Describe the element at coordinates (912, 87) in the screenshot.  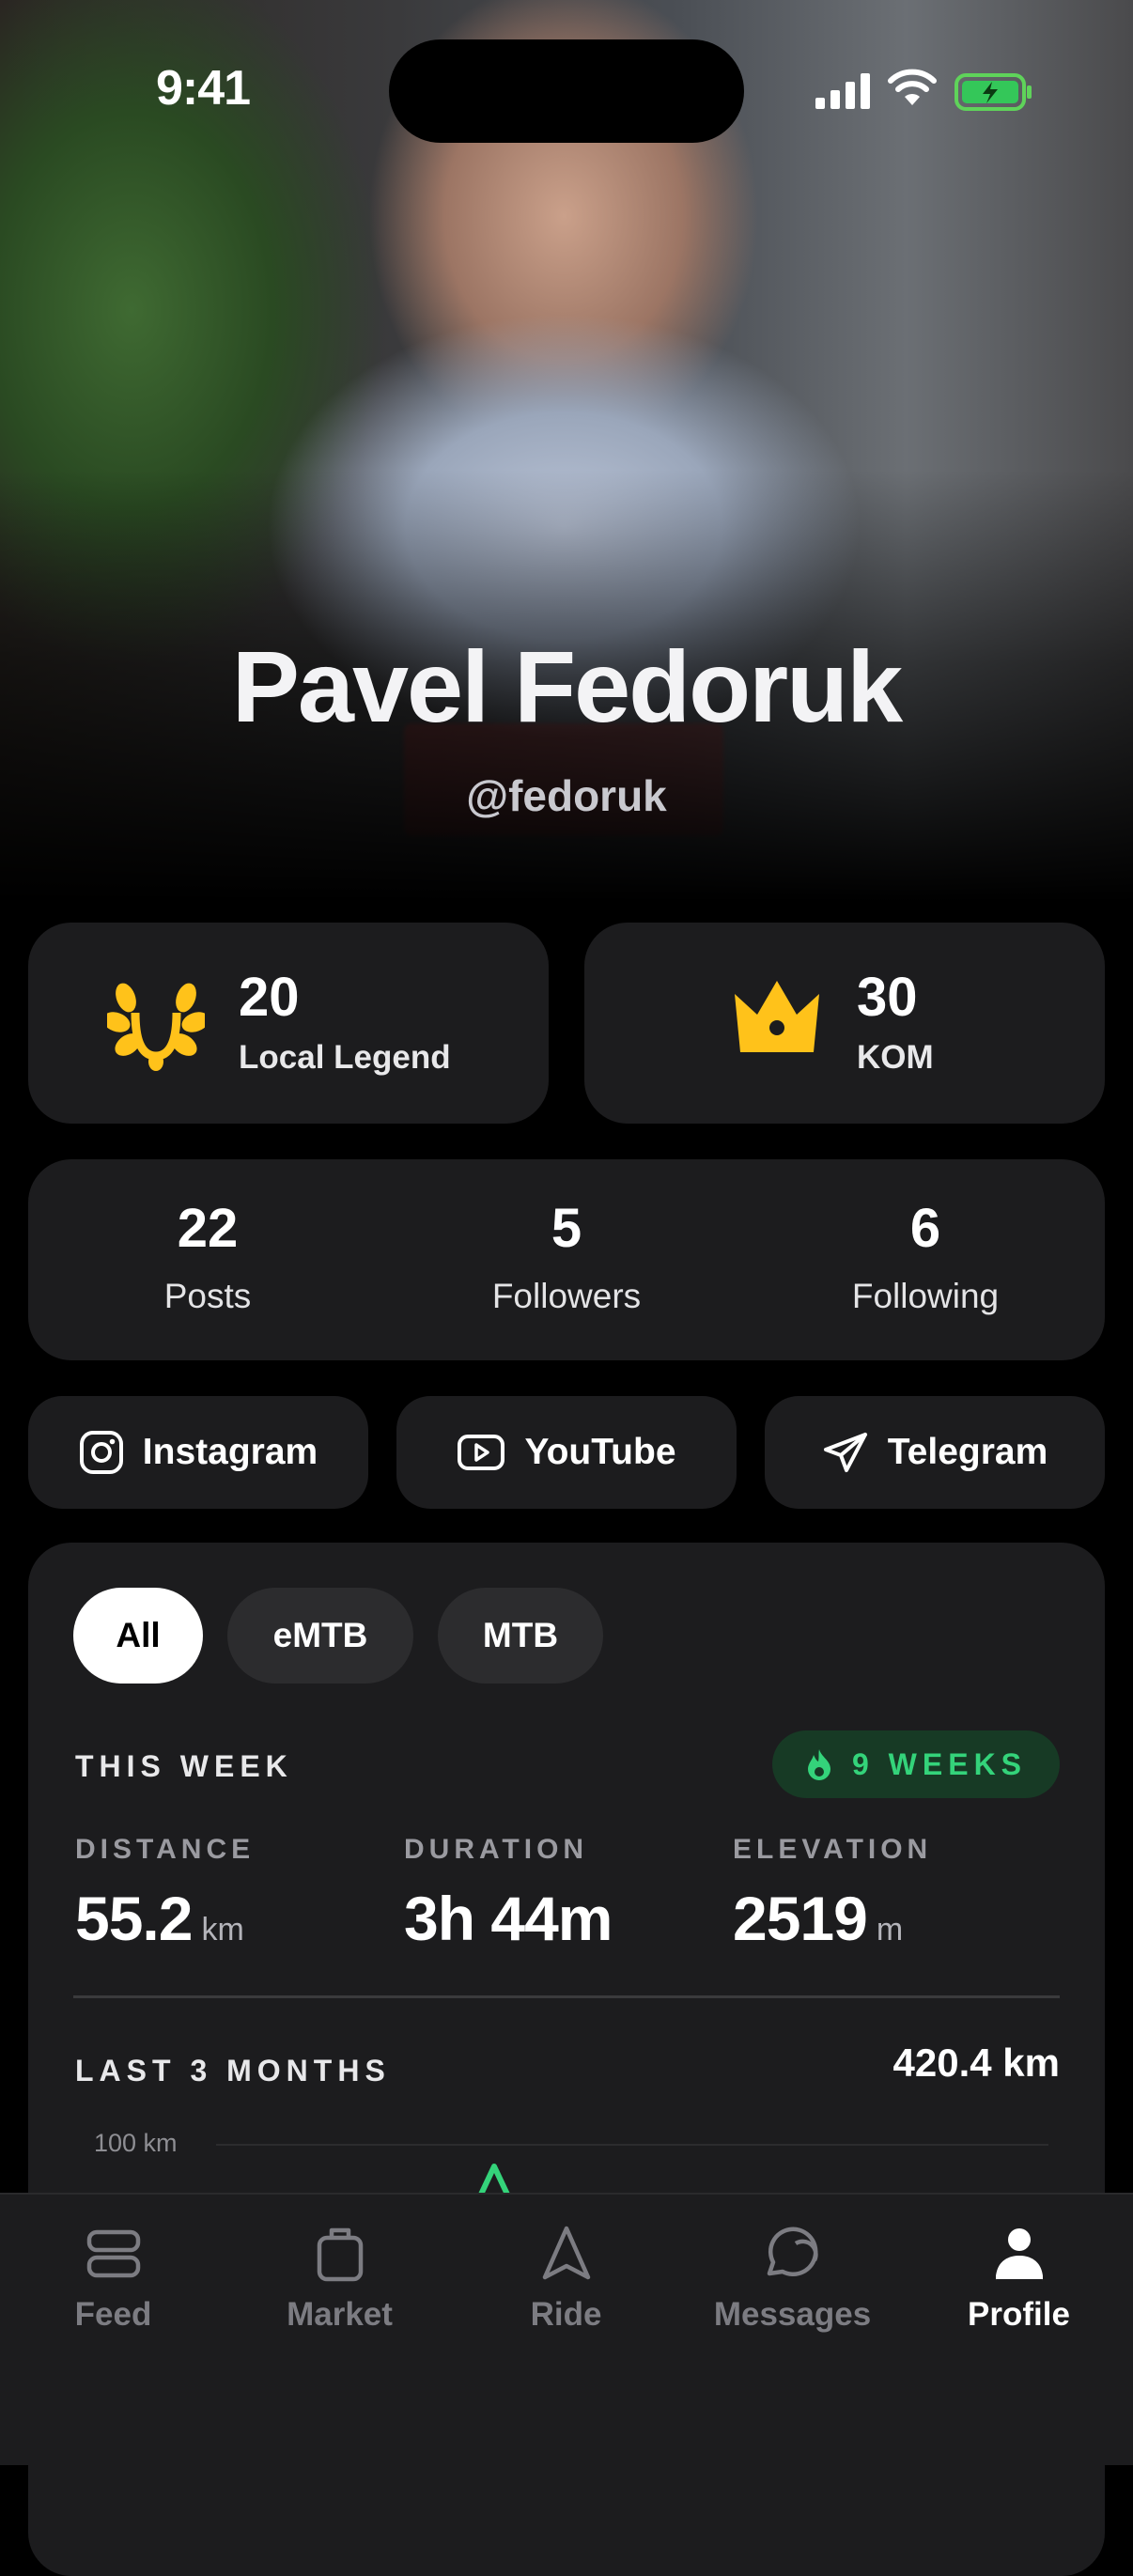
I see `wifi-icon` at that location.